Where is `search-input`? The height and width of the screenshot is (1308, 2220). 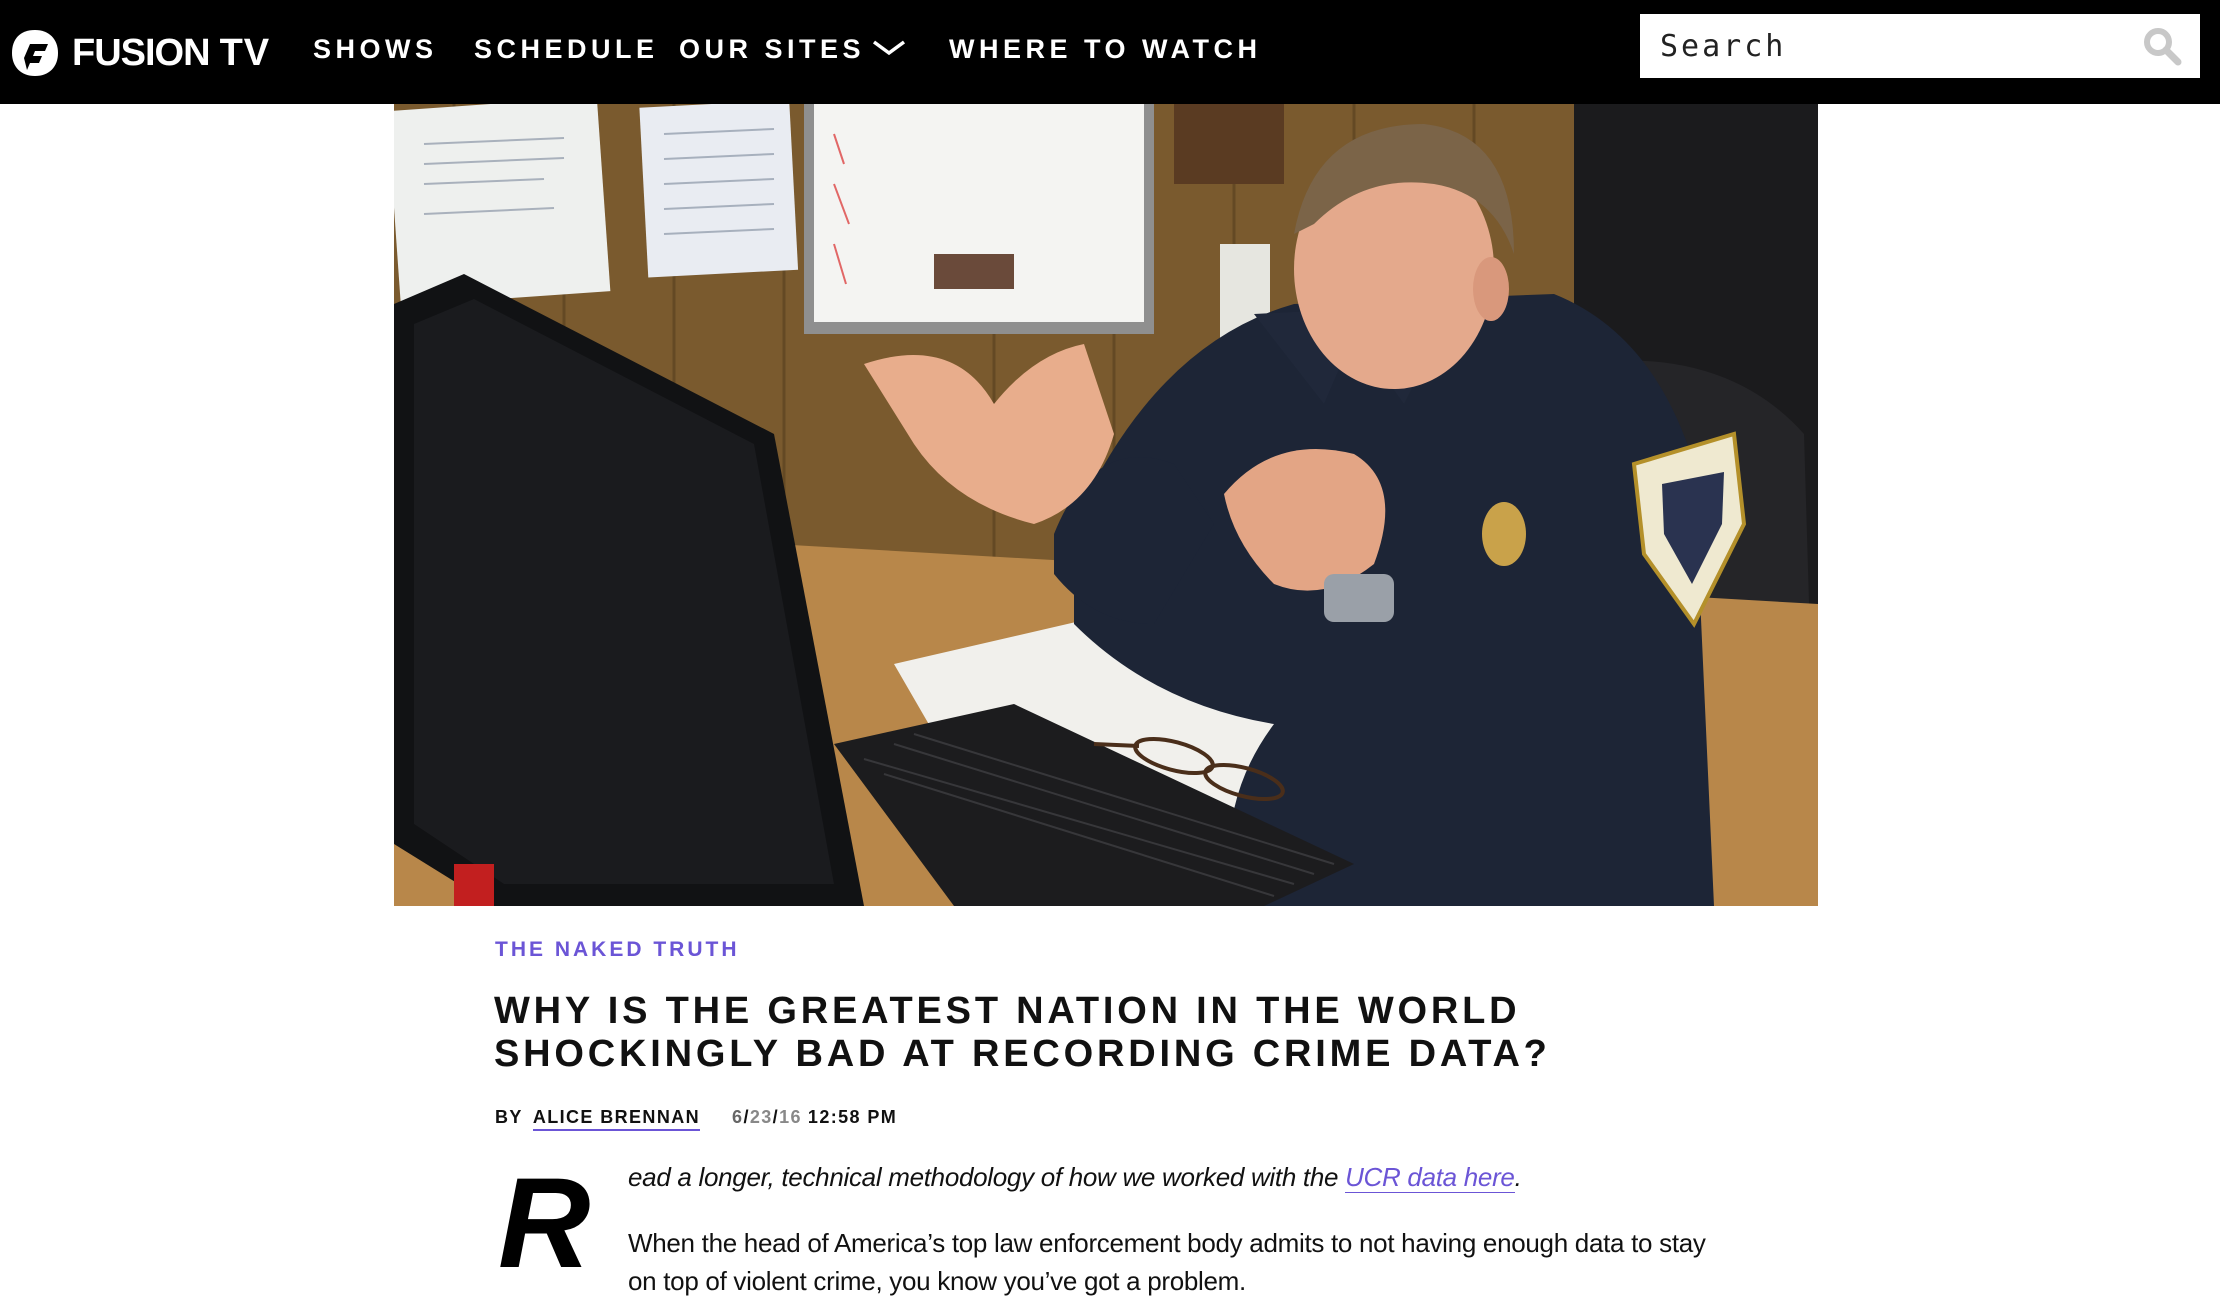 search-input is located at coordinates (1891, 46).